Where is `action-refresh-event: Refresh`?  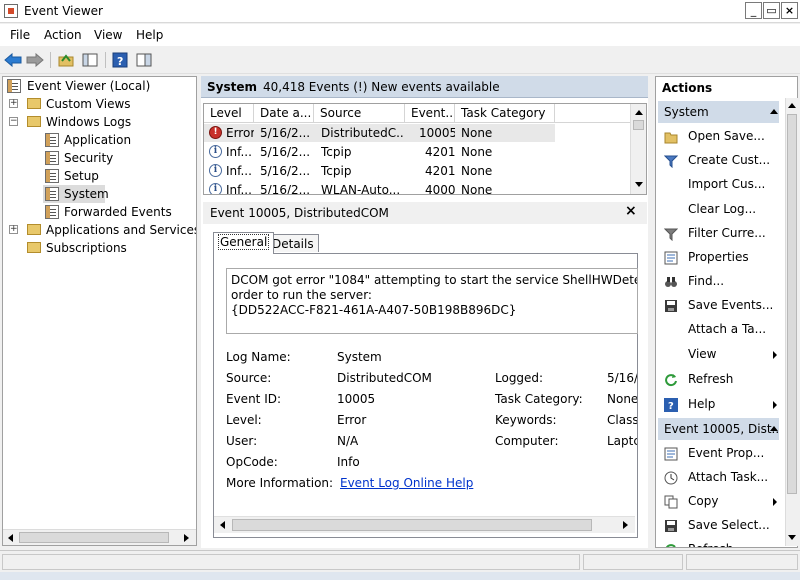 action-refresh-event: Refresh is located at coordinates (718, 542).